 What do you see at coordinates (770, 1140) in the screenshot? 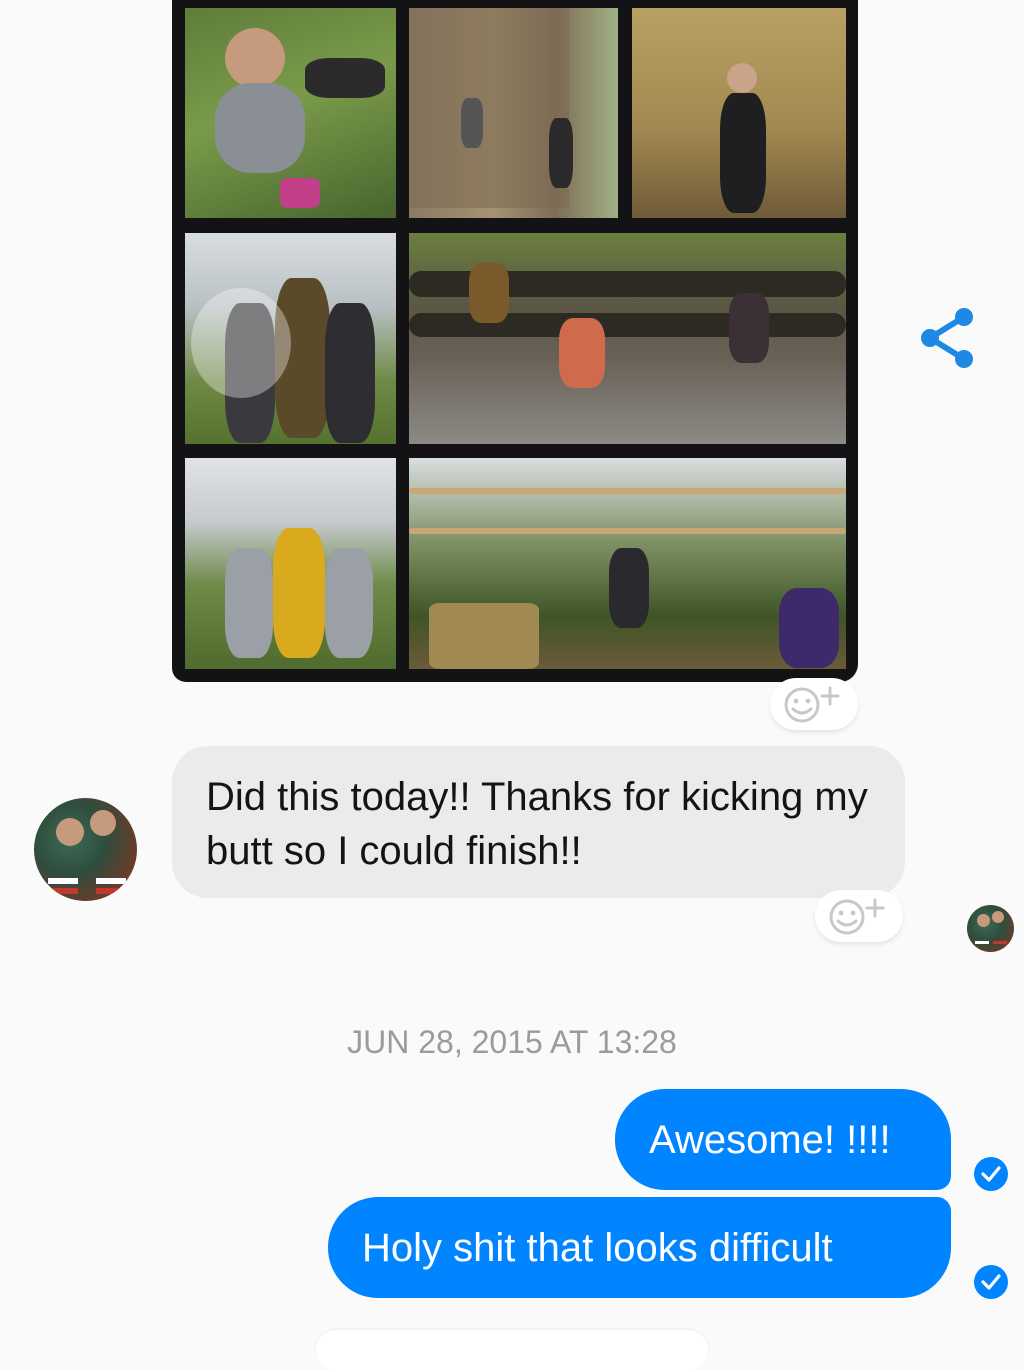
I see `outgoing-message-text: Awesome! !!!!` at bounding box center [770, 1140].